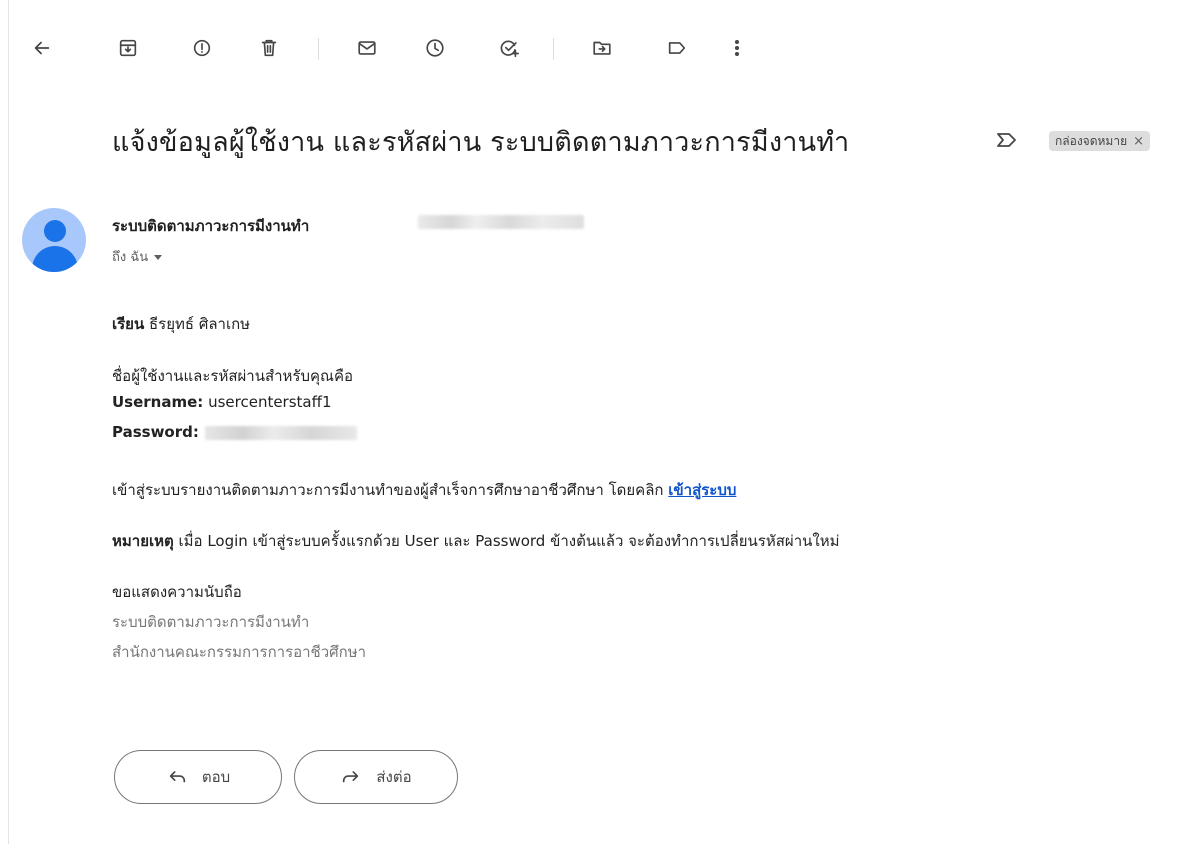 The width and height of the screenshot is (1203, 844). Describe the element at coordinates (177, 592) in the screenshot. I see `closing-line: ขอแสดงความนับถือ` at that location.